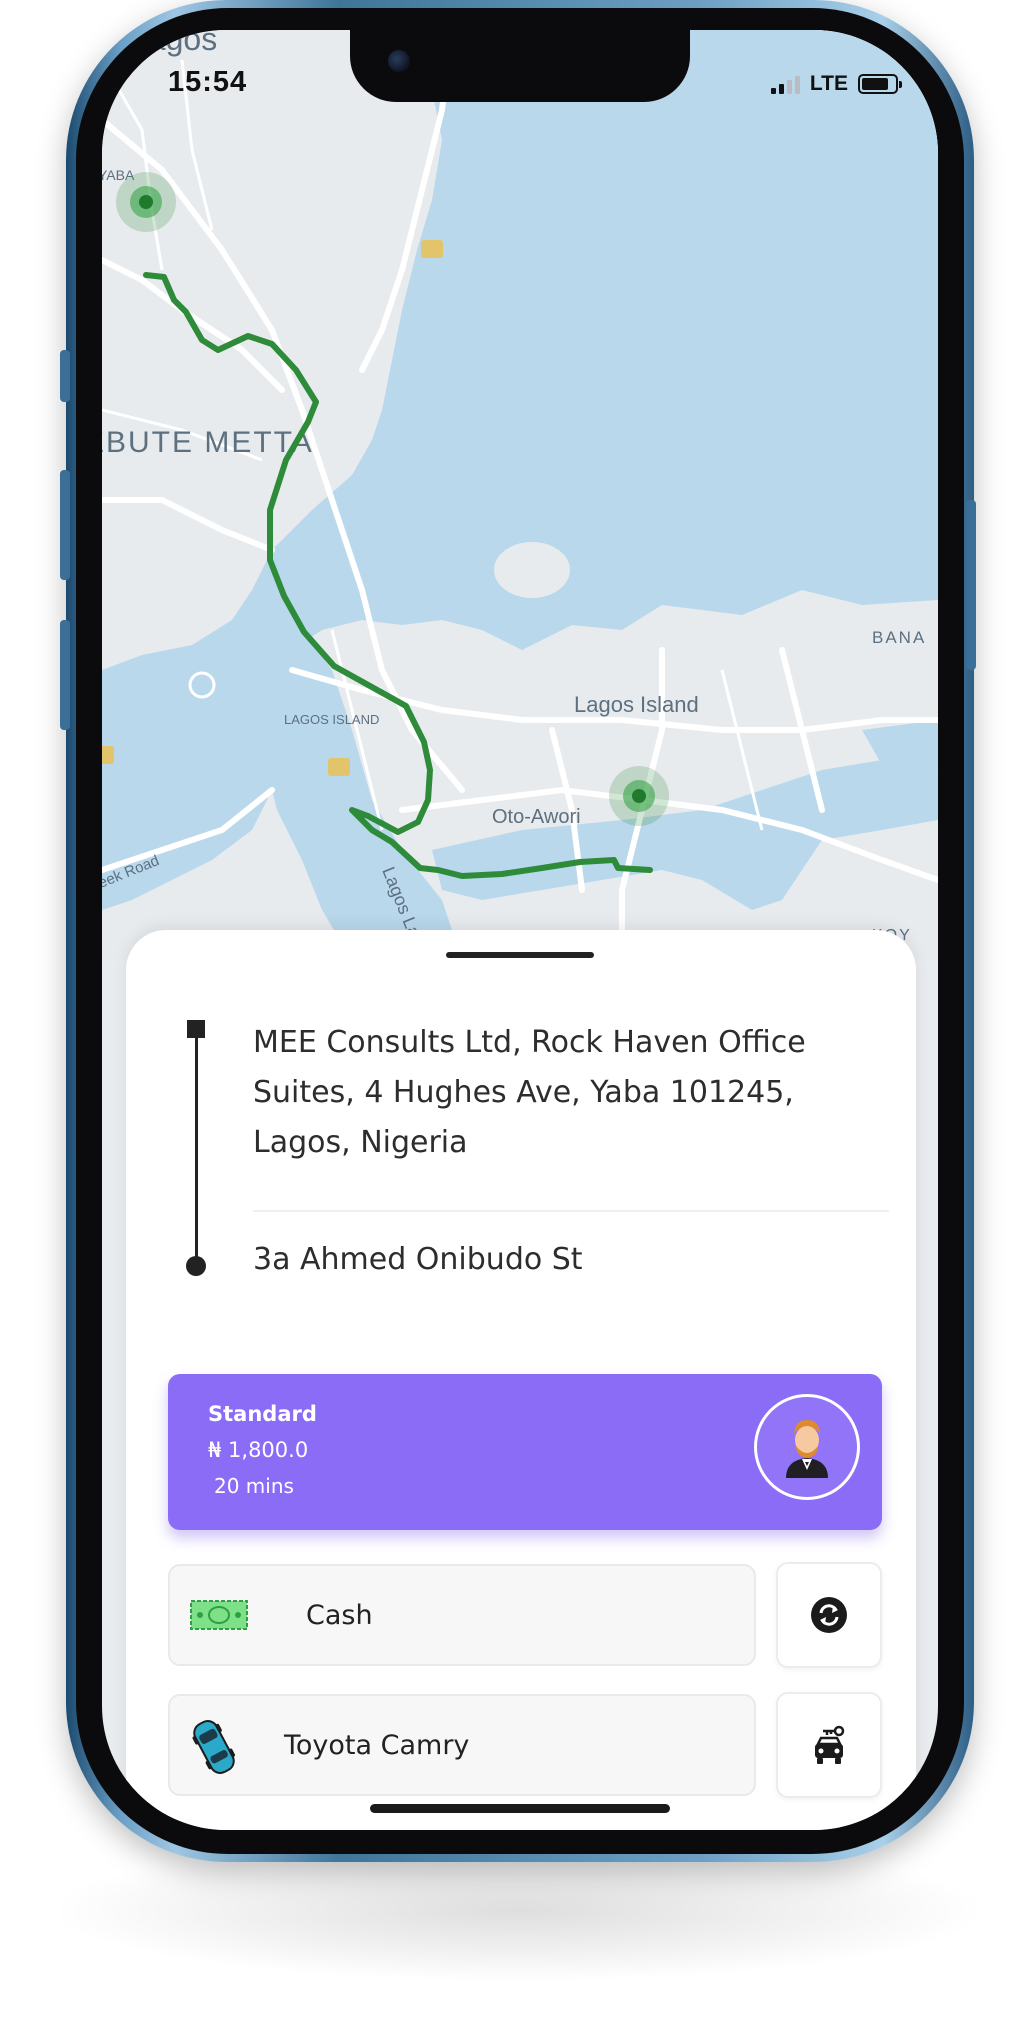  I want to click on cash-icon, so click(219, 1615).